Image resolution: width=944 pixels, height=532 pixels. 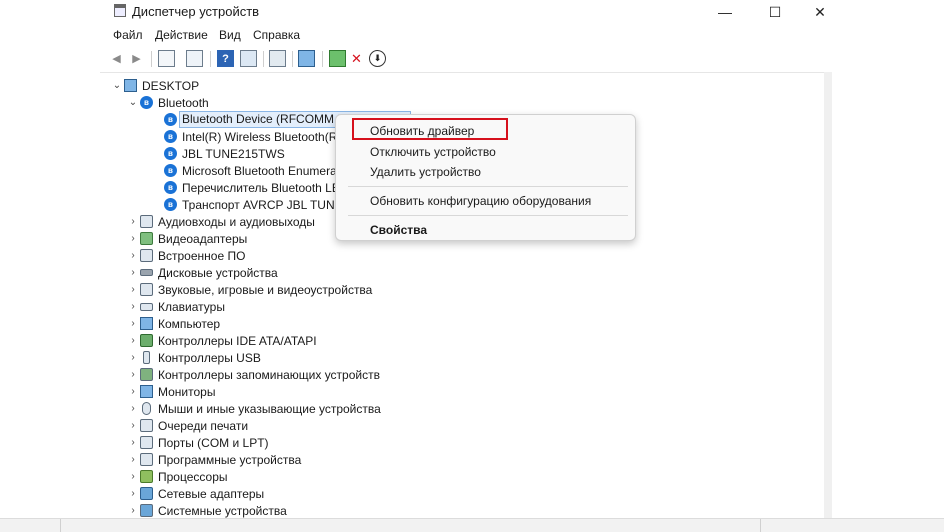 What do you see at coordinates (277, 58) in the screenshot?
I see `scan-hardware-icon` at bounding box center [277, 58].